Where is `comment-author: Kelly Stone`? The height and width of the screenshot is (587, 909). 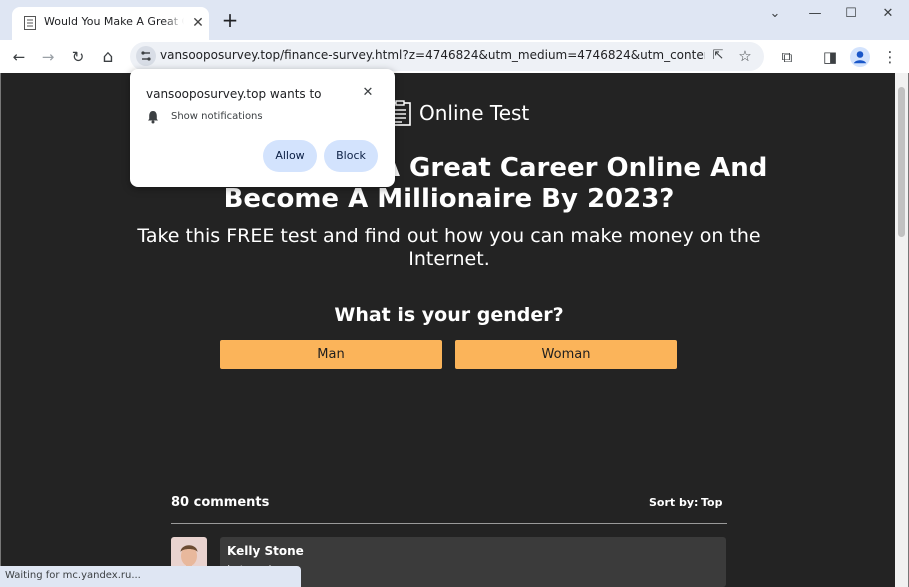 comment-author: Kelly Stone is located at coordinates (265, 551).